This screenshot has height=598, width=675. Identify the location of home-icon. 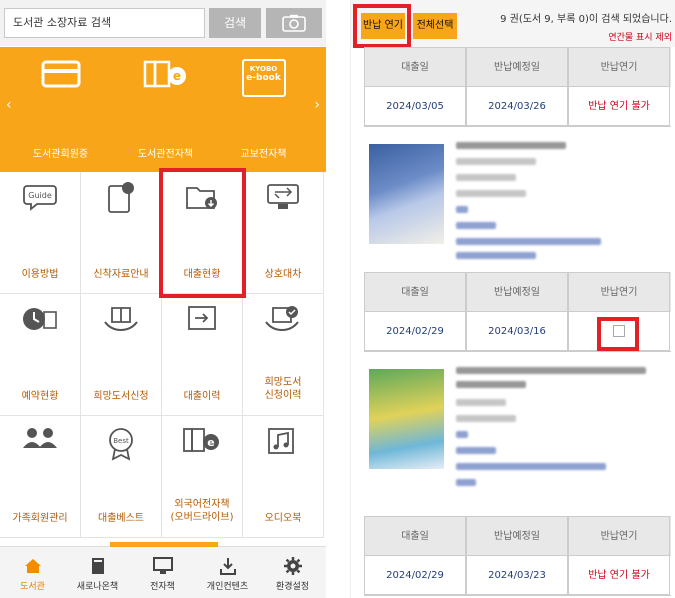
(32, 566).